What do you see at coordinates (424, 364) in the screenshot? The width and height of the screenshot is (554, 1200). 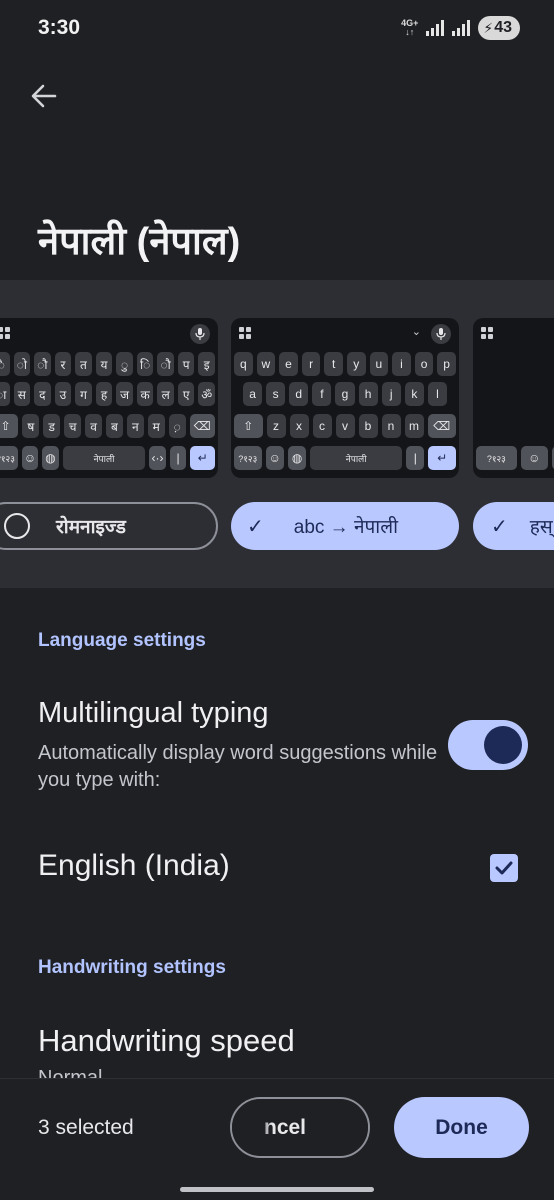 I see `key: o` at bounding box center [424, 364].